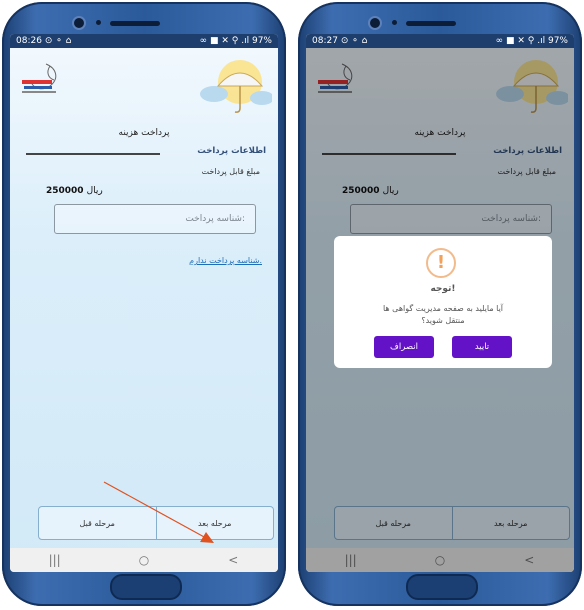 The height and width of the screenshot is (610, 584). Describe the element at coordinates (404, 347) in the screenshot. I see `dialog-cancel-button: انصراف` at that location.